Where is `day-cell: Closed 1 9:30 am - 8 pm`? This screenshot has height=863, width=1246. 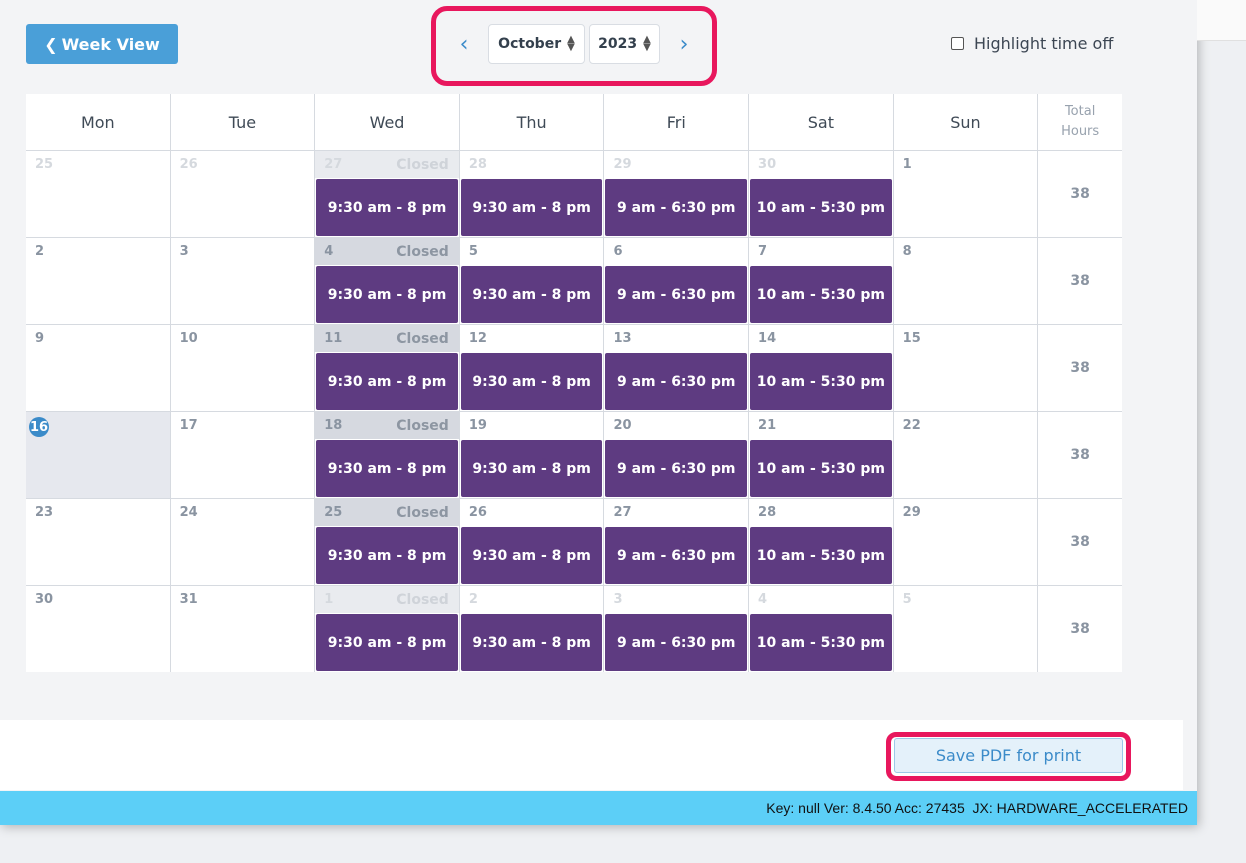
day-cell: Closed 1 9:30 am - 8 pm is located at coordinates (387, 629).